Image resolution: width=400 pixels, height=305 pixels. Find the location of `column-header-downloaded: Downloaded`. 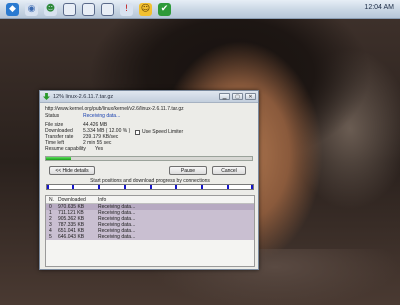

column-header-downloaded: Downloaded is located at coordinates (78, 200).